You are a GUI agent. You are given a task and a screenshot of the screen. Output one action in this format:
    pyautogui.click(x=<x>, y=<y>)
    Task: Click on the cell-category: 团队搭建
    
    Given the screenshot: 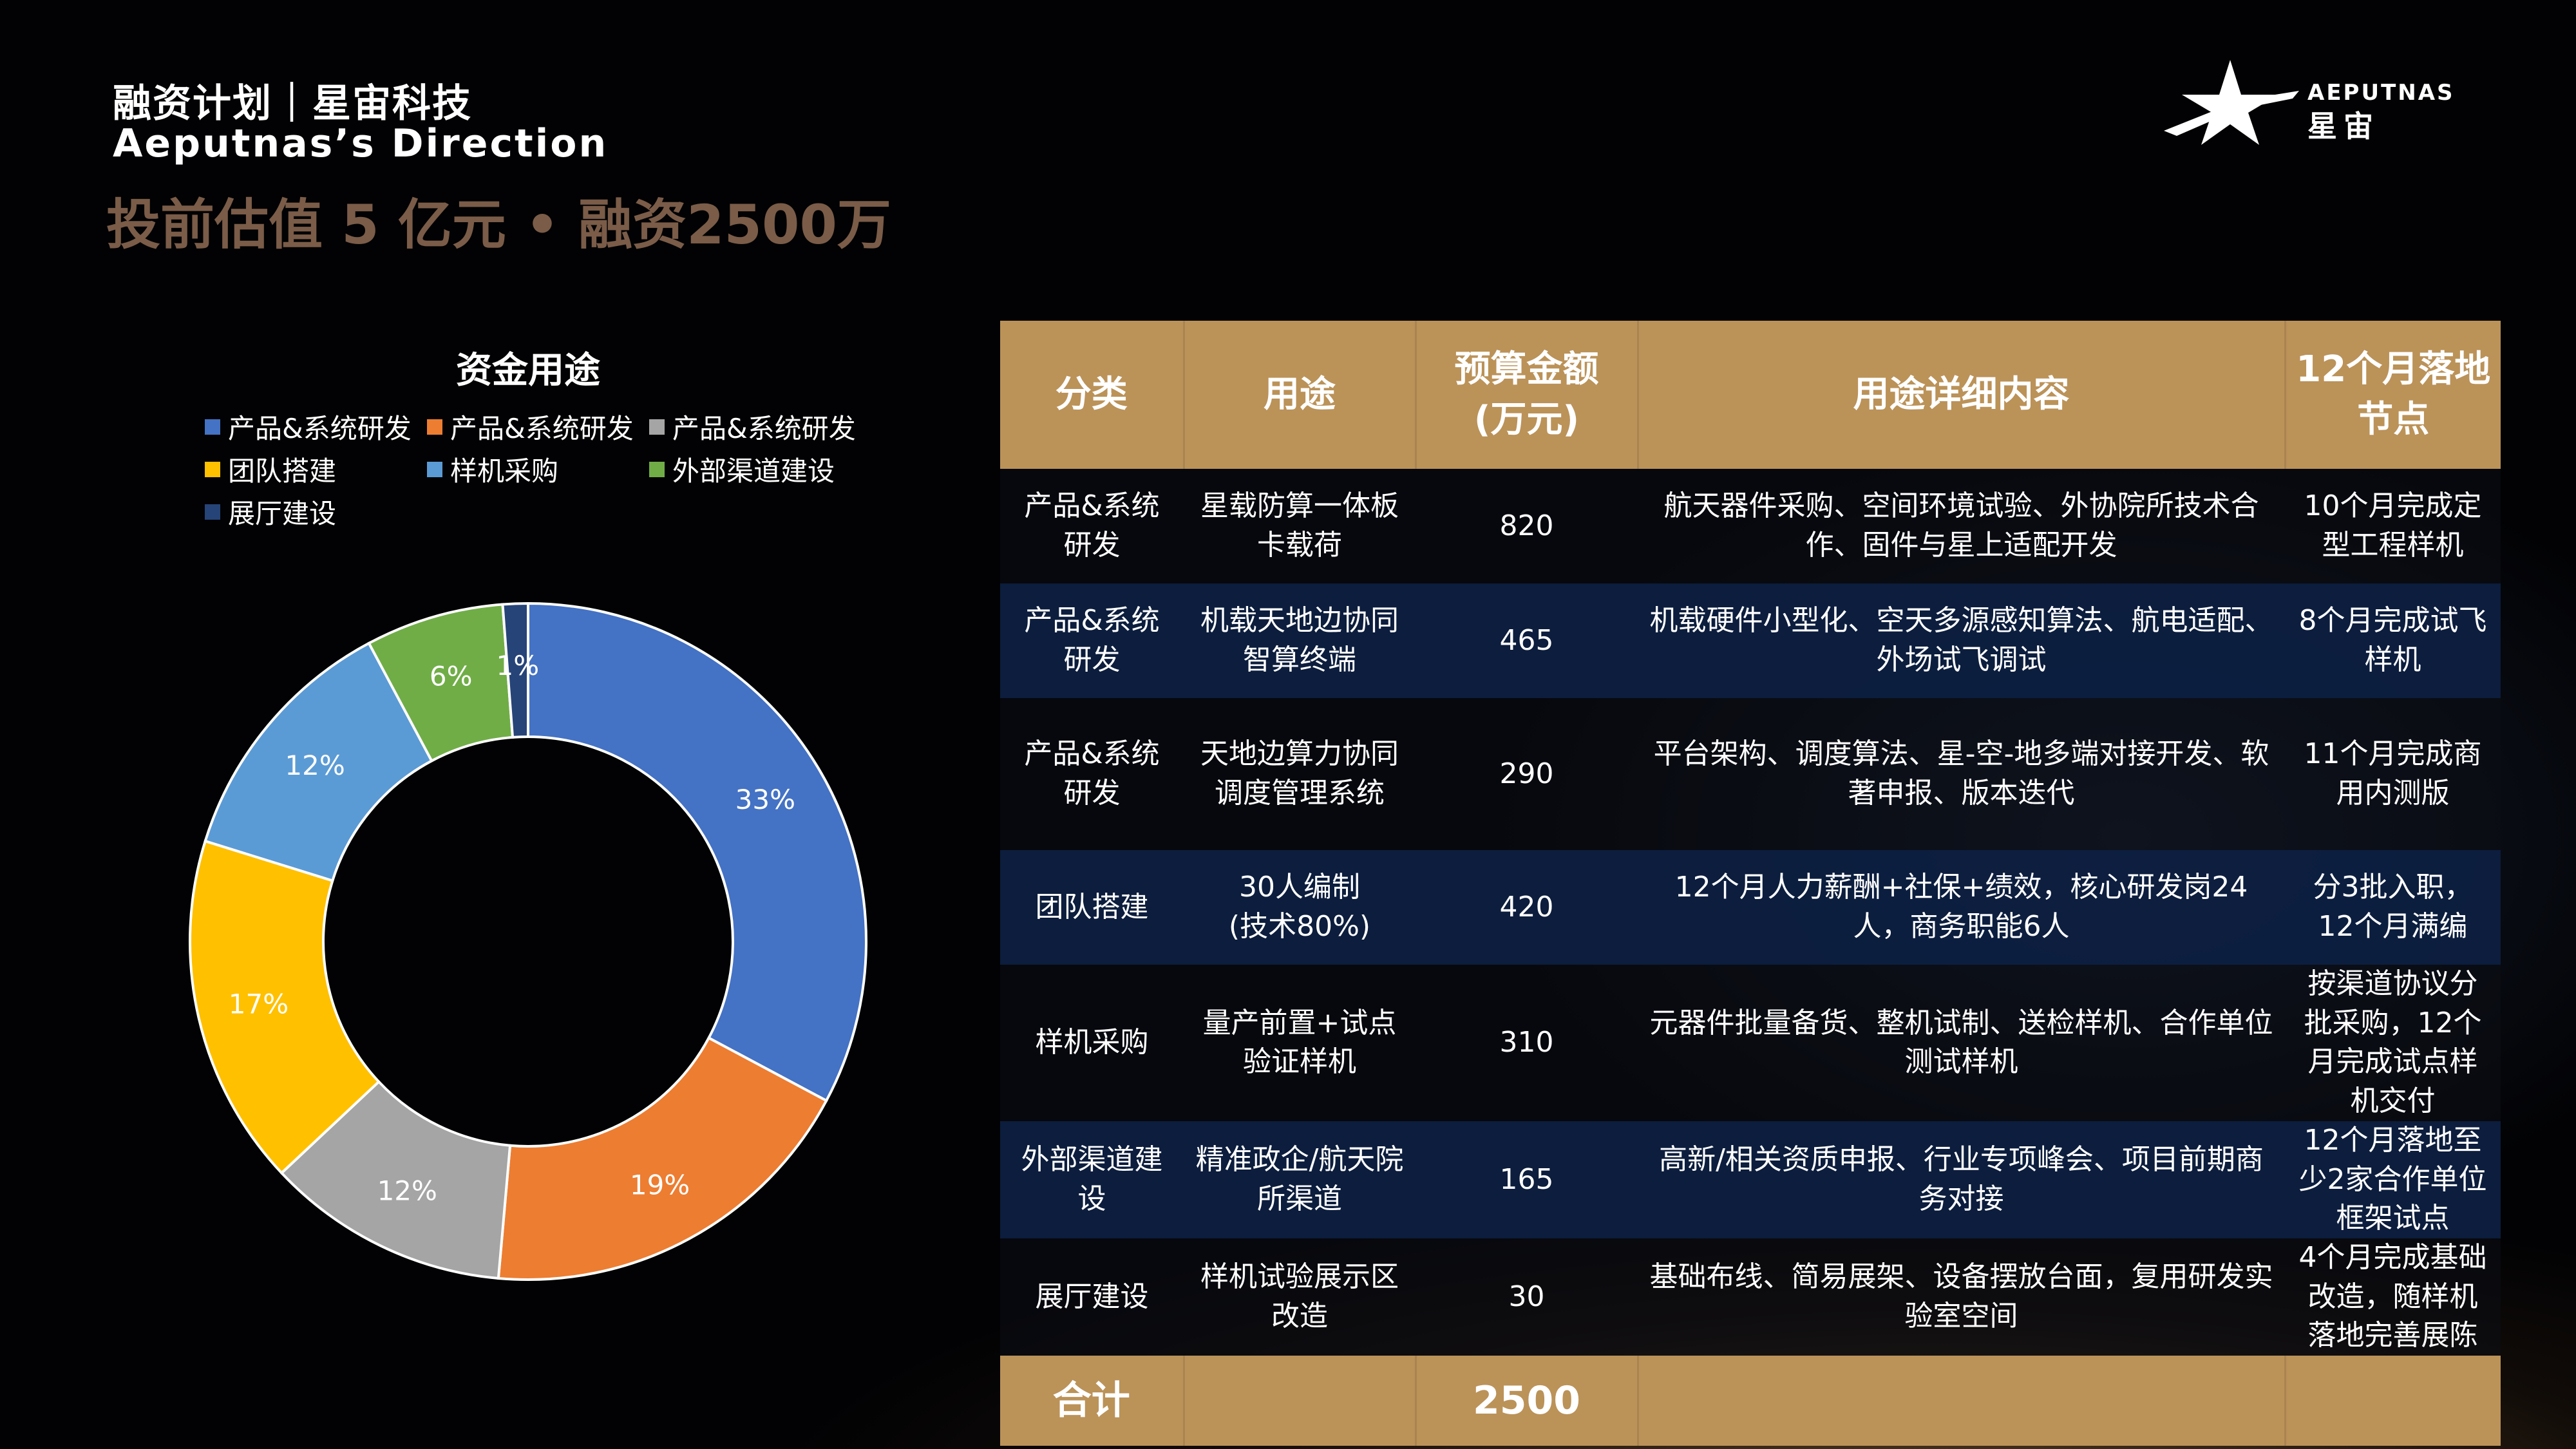 What is the action you would take?
    pyautogui.click(x=1092, y=908)
    